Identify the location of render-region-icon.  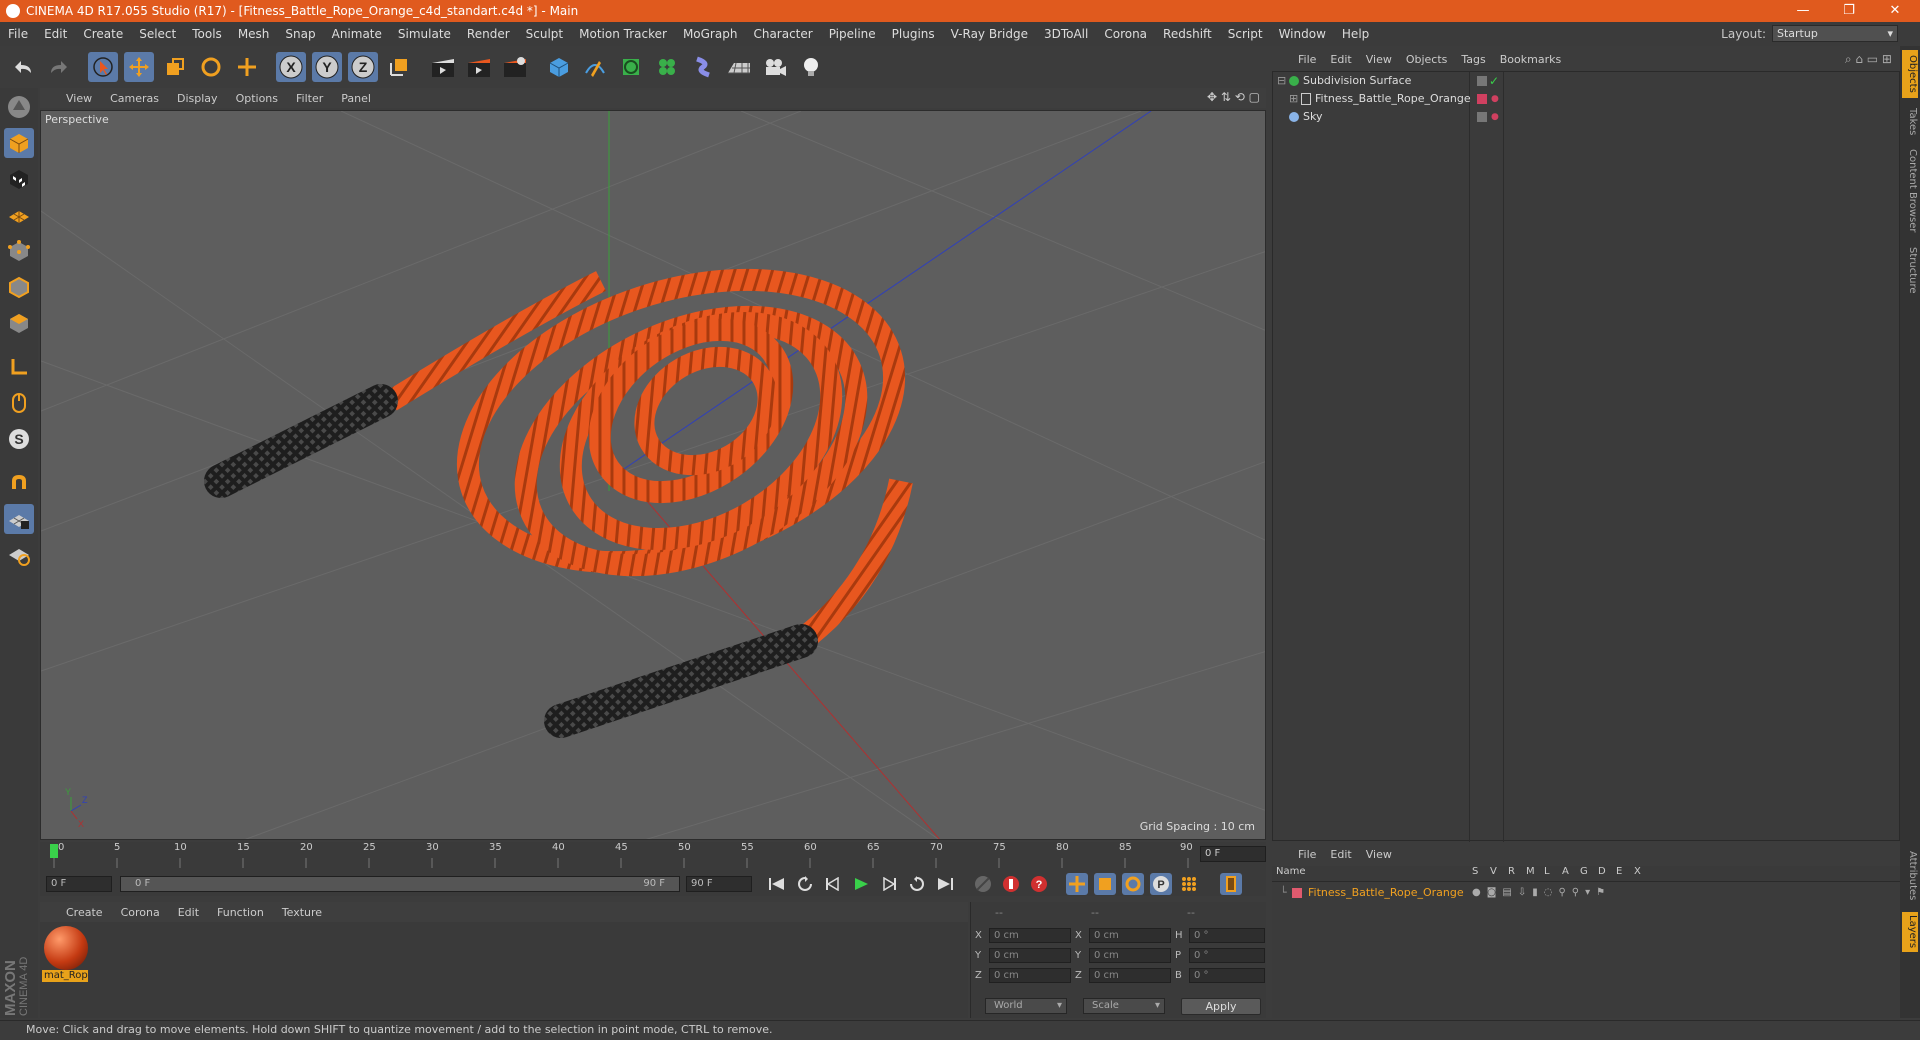
(479, 67).